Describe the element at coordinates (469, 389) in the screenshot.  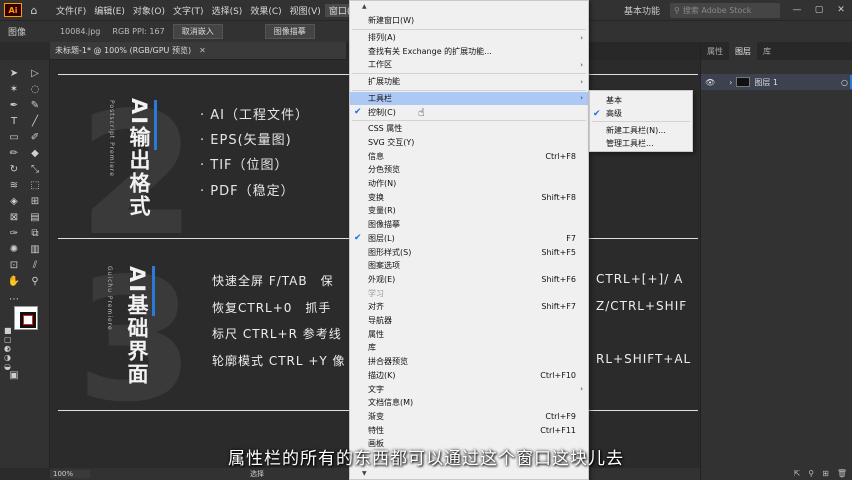
I see `menu-item: 文字 ›` at that location.